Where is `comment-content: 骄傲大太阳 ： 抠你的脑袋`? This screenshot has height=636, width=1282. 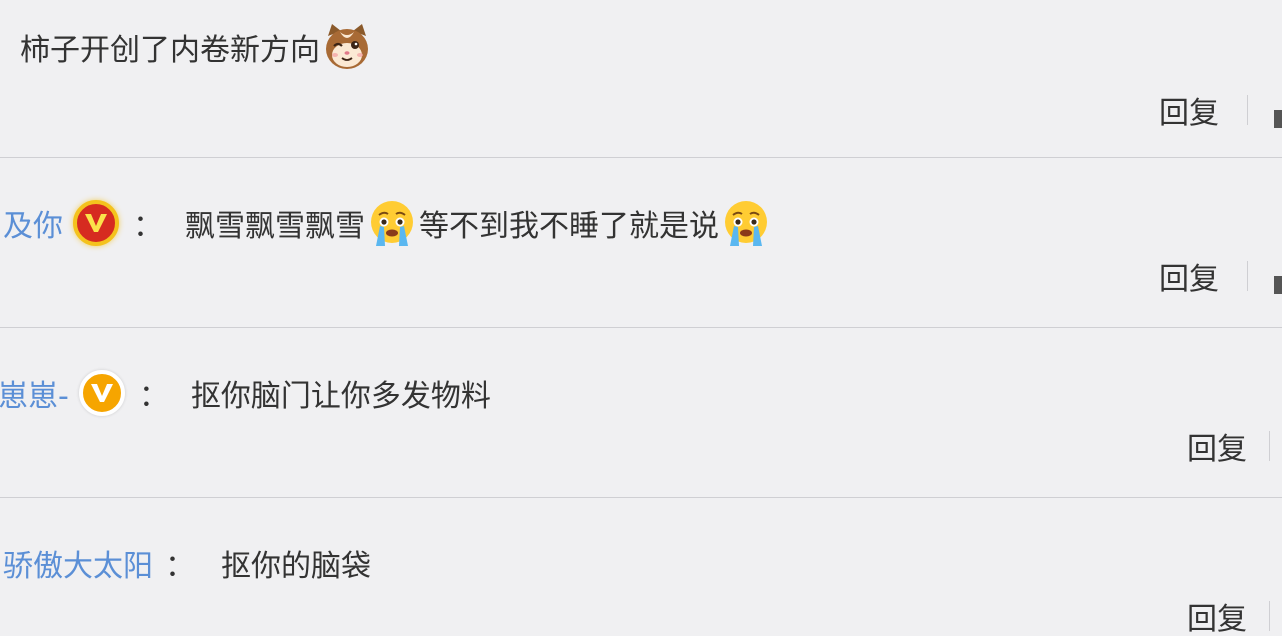
comment-content: 骄傲大太阳 ： 抠你的脑袋 is located at coordinates (187, 563).